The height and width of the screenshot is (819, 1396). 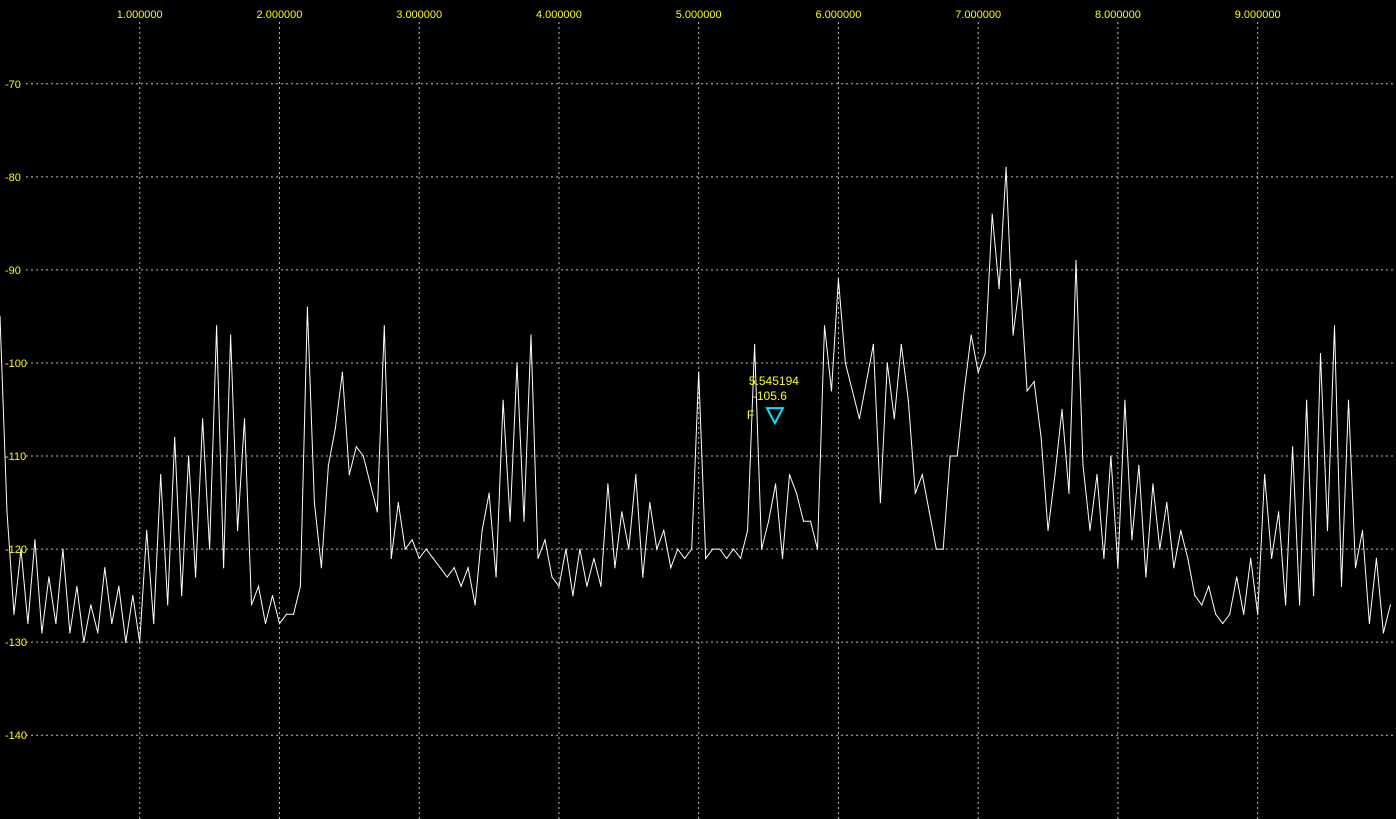 I want to click on y-tick-label: -100, so click(x=16, y=364).